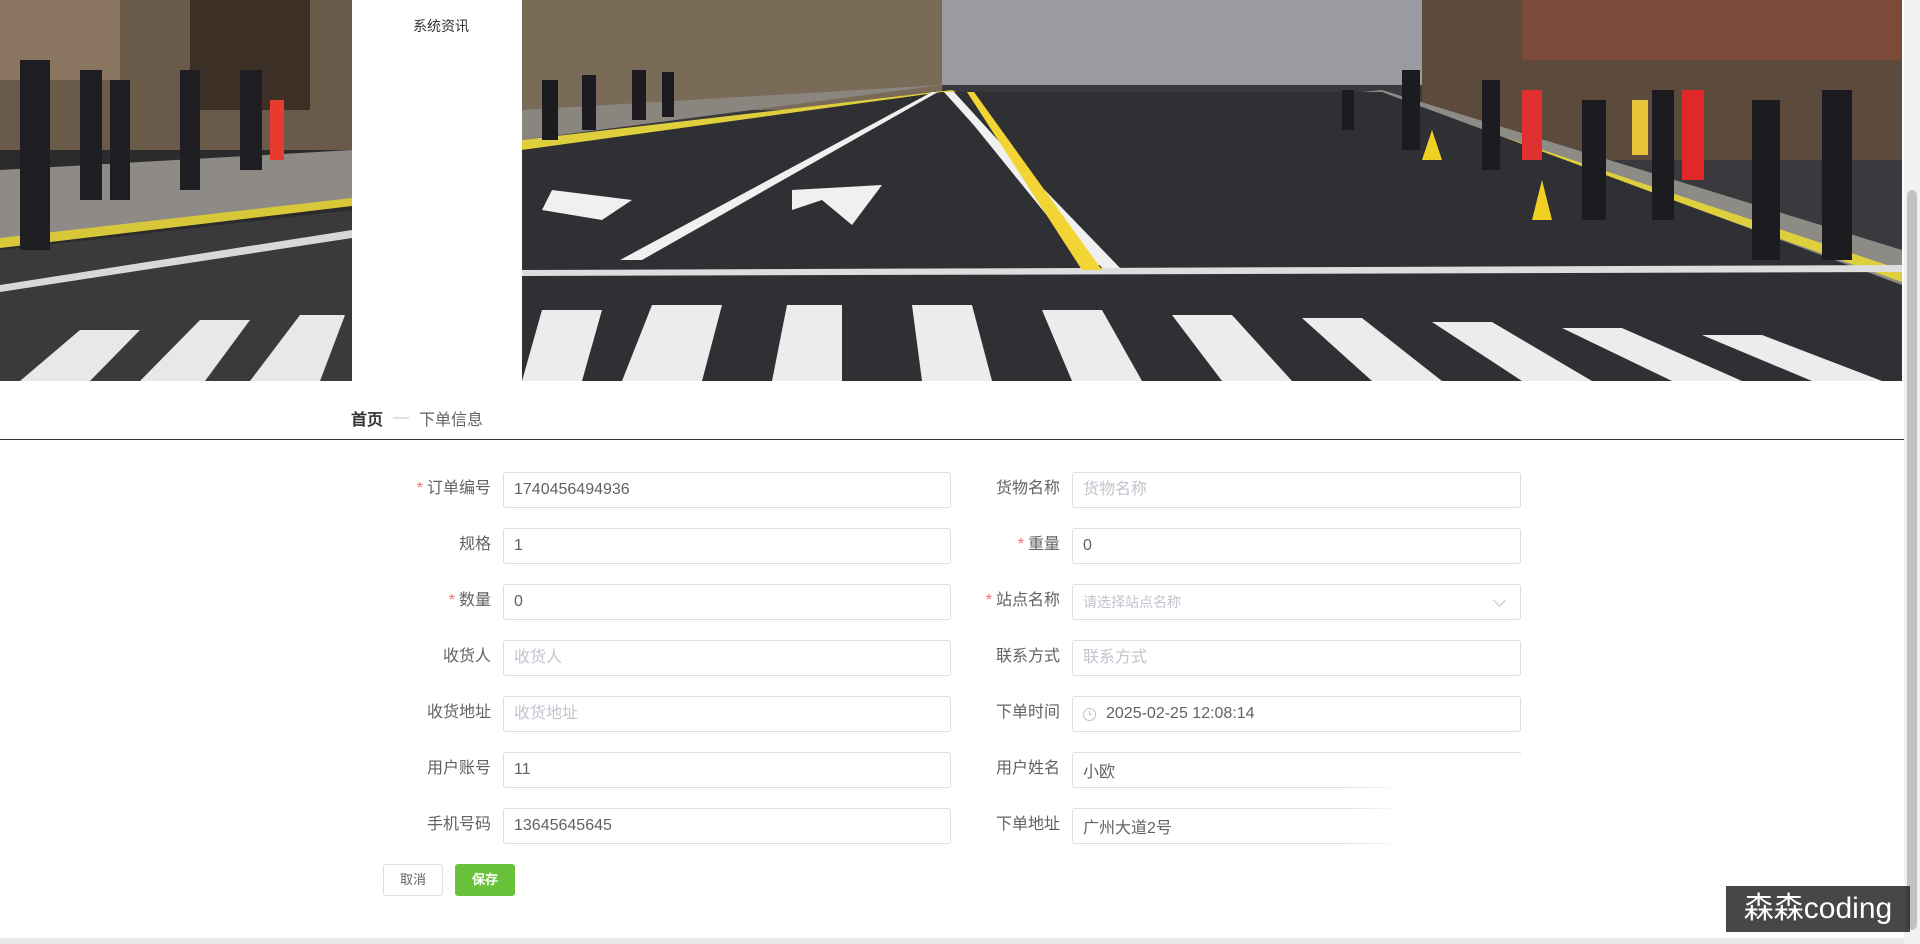  Describe the element at coordinates (441, 26) in the screenshot. I see `menu-item-news: 系统资讯` at that location.